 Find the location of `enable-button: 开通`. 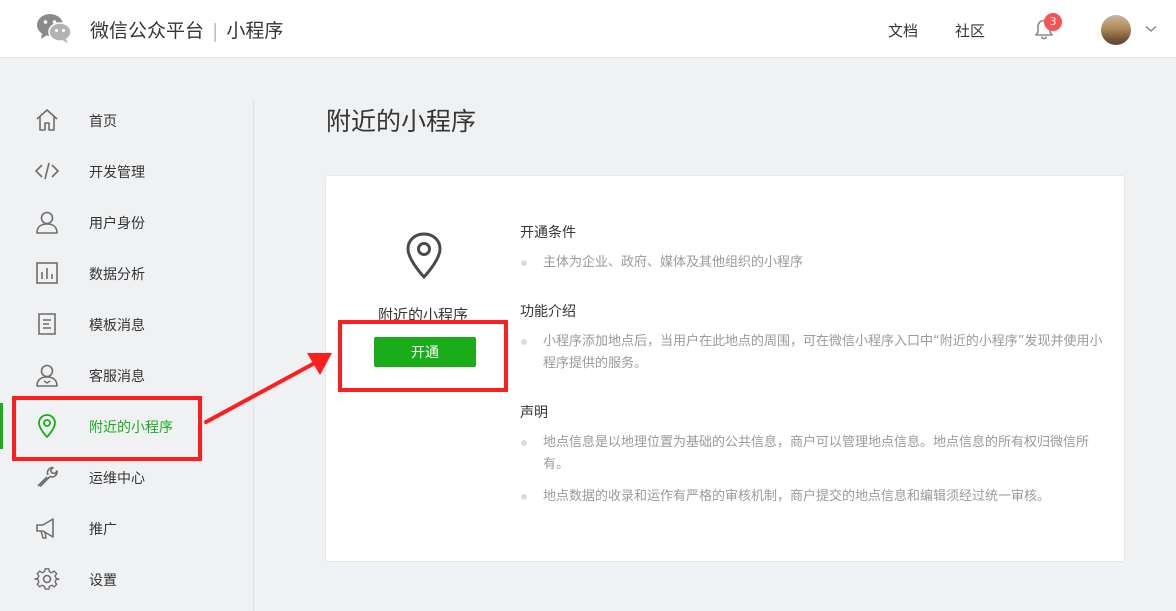

enable-button: 开通 is located at coordinates (425, 352).